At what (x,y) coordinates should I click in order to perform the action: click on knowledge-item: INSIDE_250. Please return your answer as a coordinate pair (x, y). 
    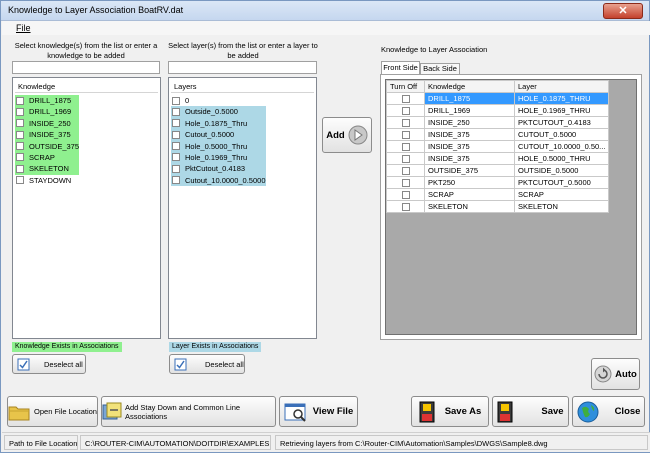
    Looking at the image, I should click on (47, 123).